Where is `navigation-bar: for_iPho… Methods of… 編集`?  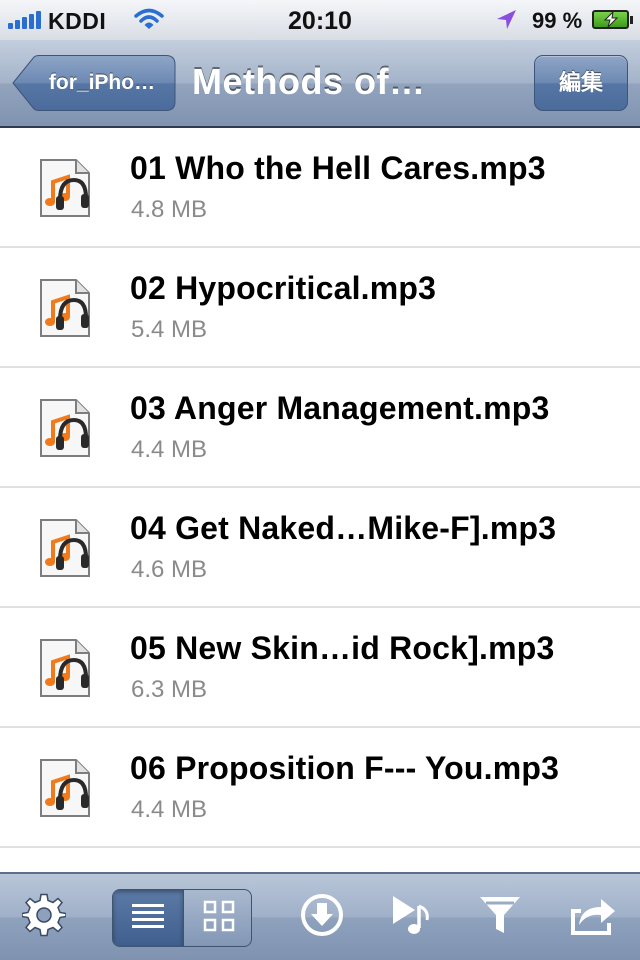 navigation-bar: for_iPho… Methods of… 編集 is located at coordinates (320, 84).